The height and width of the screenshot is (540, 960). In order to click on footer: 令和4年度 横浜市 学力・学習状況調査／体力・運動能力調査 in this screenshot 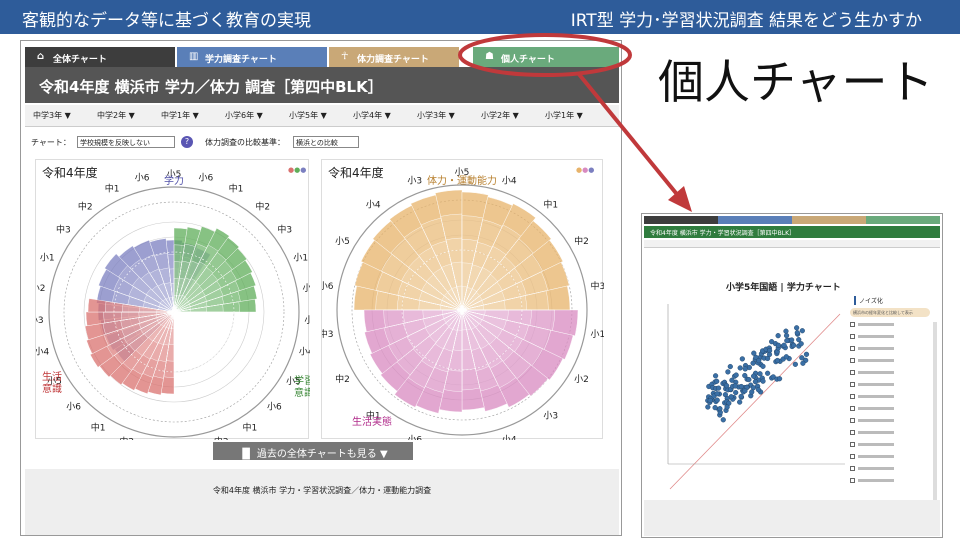, I will do `click(322, 502)`.